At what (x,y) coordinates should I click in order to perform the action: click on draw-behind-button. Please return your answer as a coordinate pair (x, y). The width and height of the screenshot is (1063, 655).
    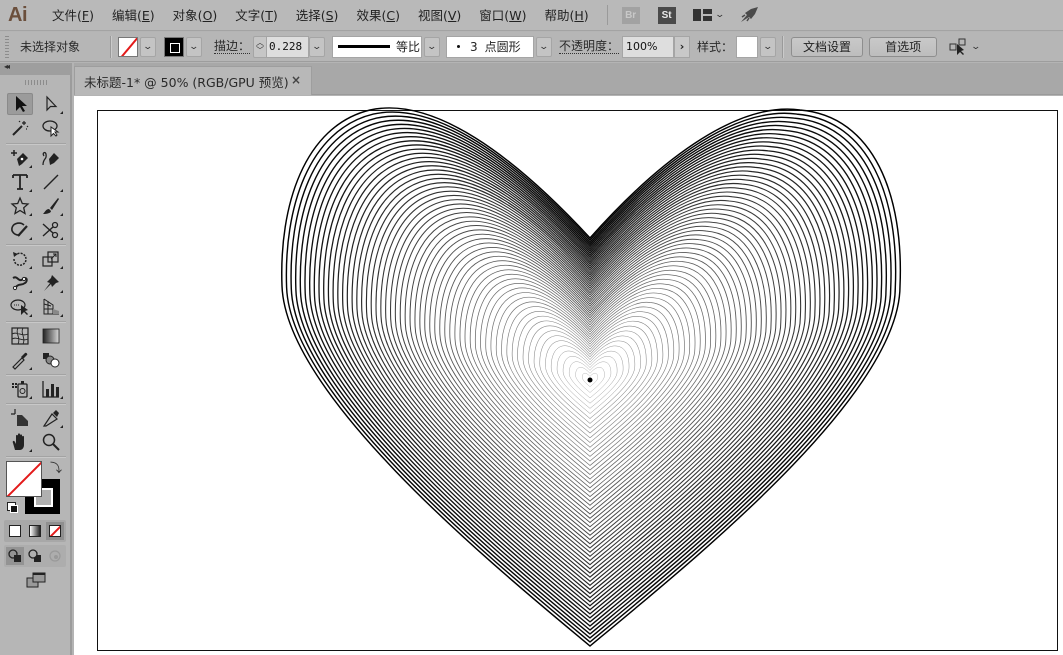
    Looking at the image, I should click on (35, 556).